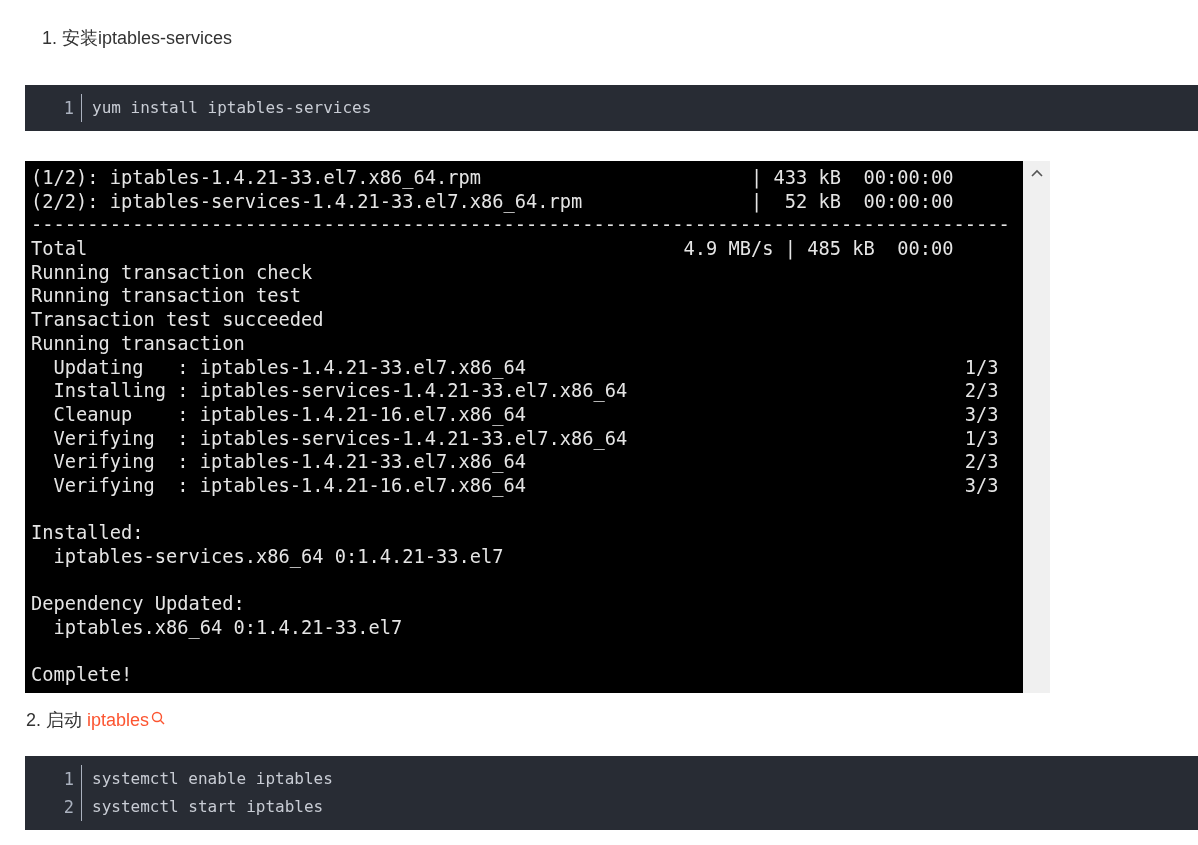  What do you see at coordinates (54, 720) in the screenshot?
I see `step-heading: 2. 启动` at bounding box center [54, 720].